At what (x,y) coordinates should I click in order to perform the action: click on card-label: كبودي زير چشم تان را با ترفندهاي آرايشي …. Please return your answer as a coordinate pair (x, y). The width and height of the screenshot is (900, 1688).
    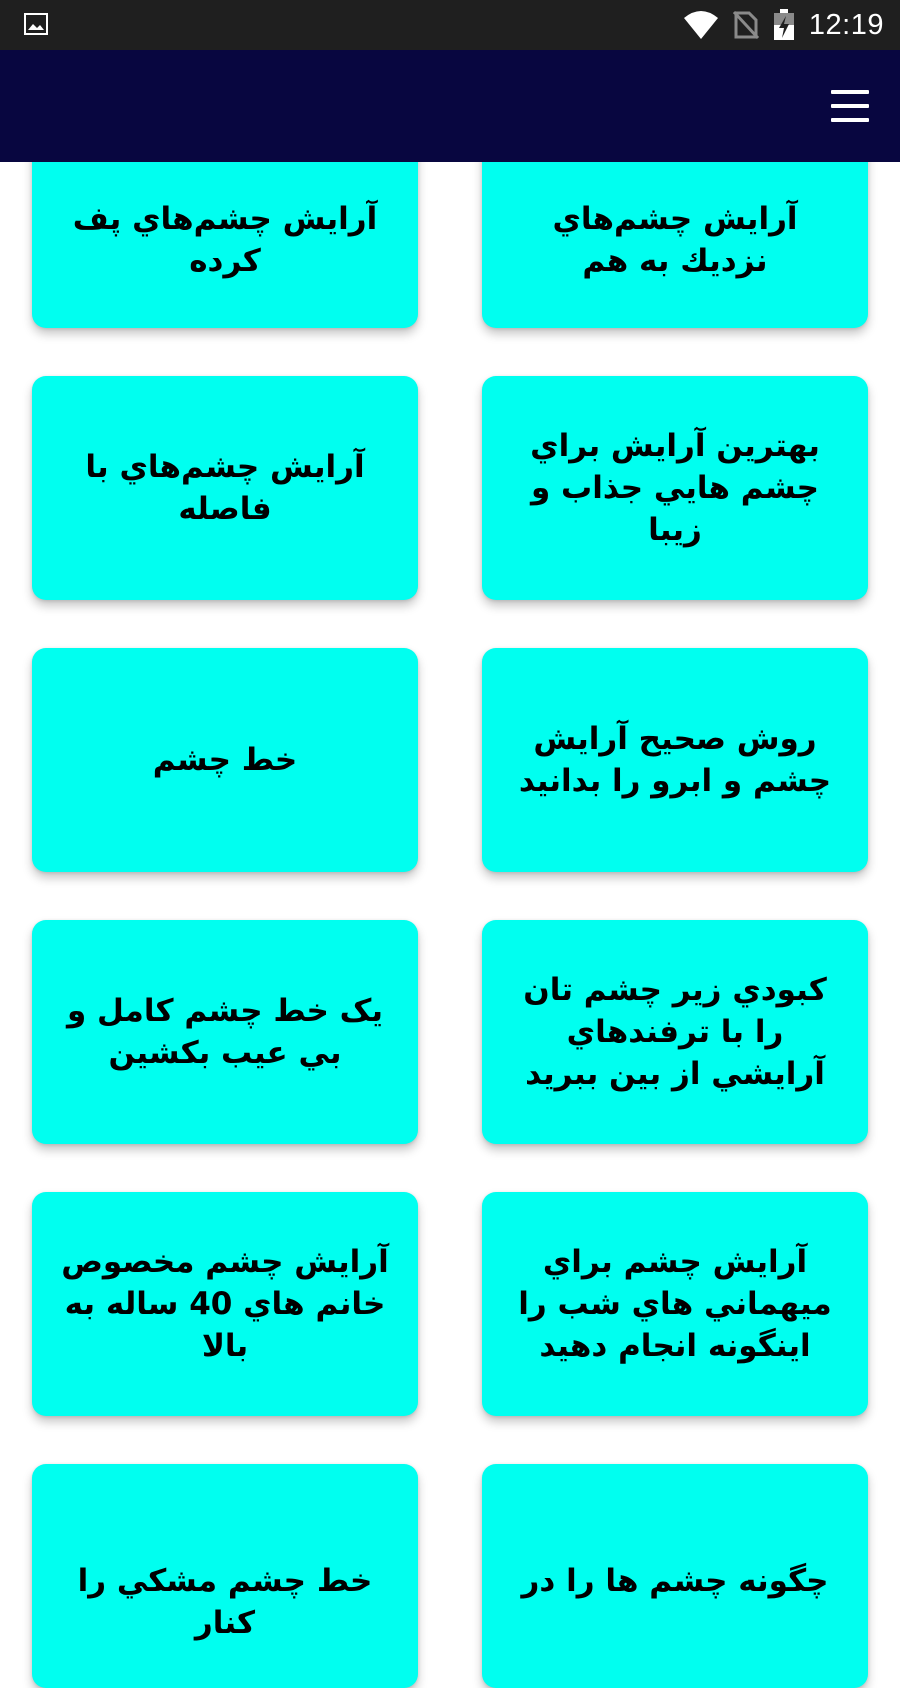
    Looking at the image, I should click on (675, 1032).